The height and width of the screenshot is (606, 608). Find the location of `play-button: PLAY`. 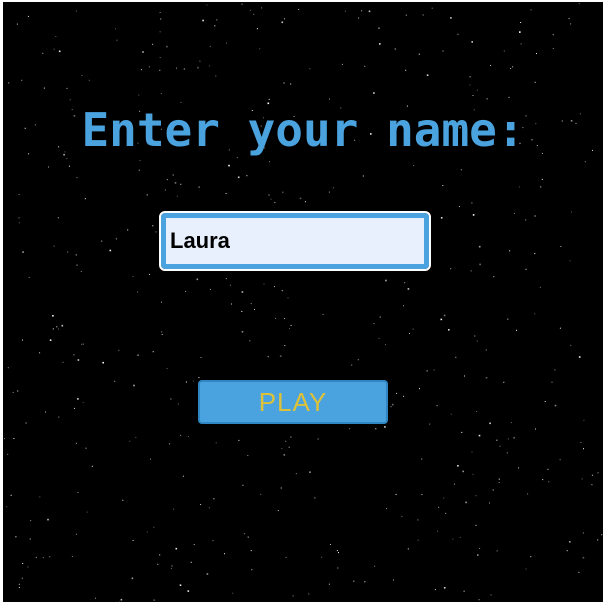

play-button: PLAY is located at coordinates (293, 402).